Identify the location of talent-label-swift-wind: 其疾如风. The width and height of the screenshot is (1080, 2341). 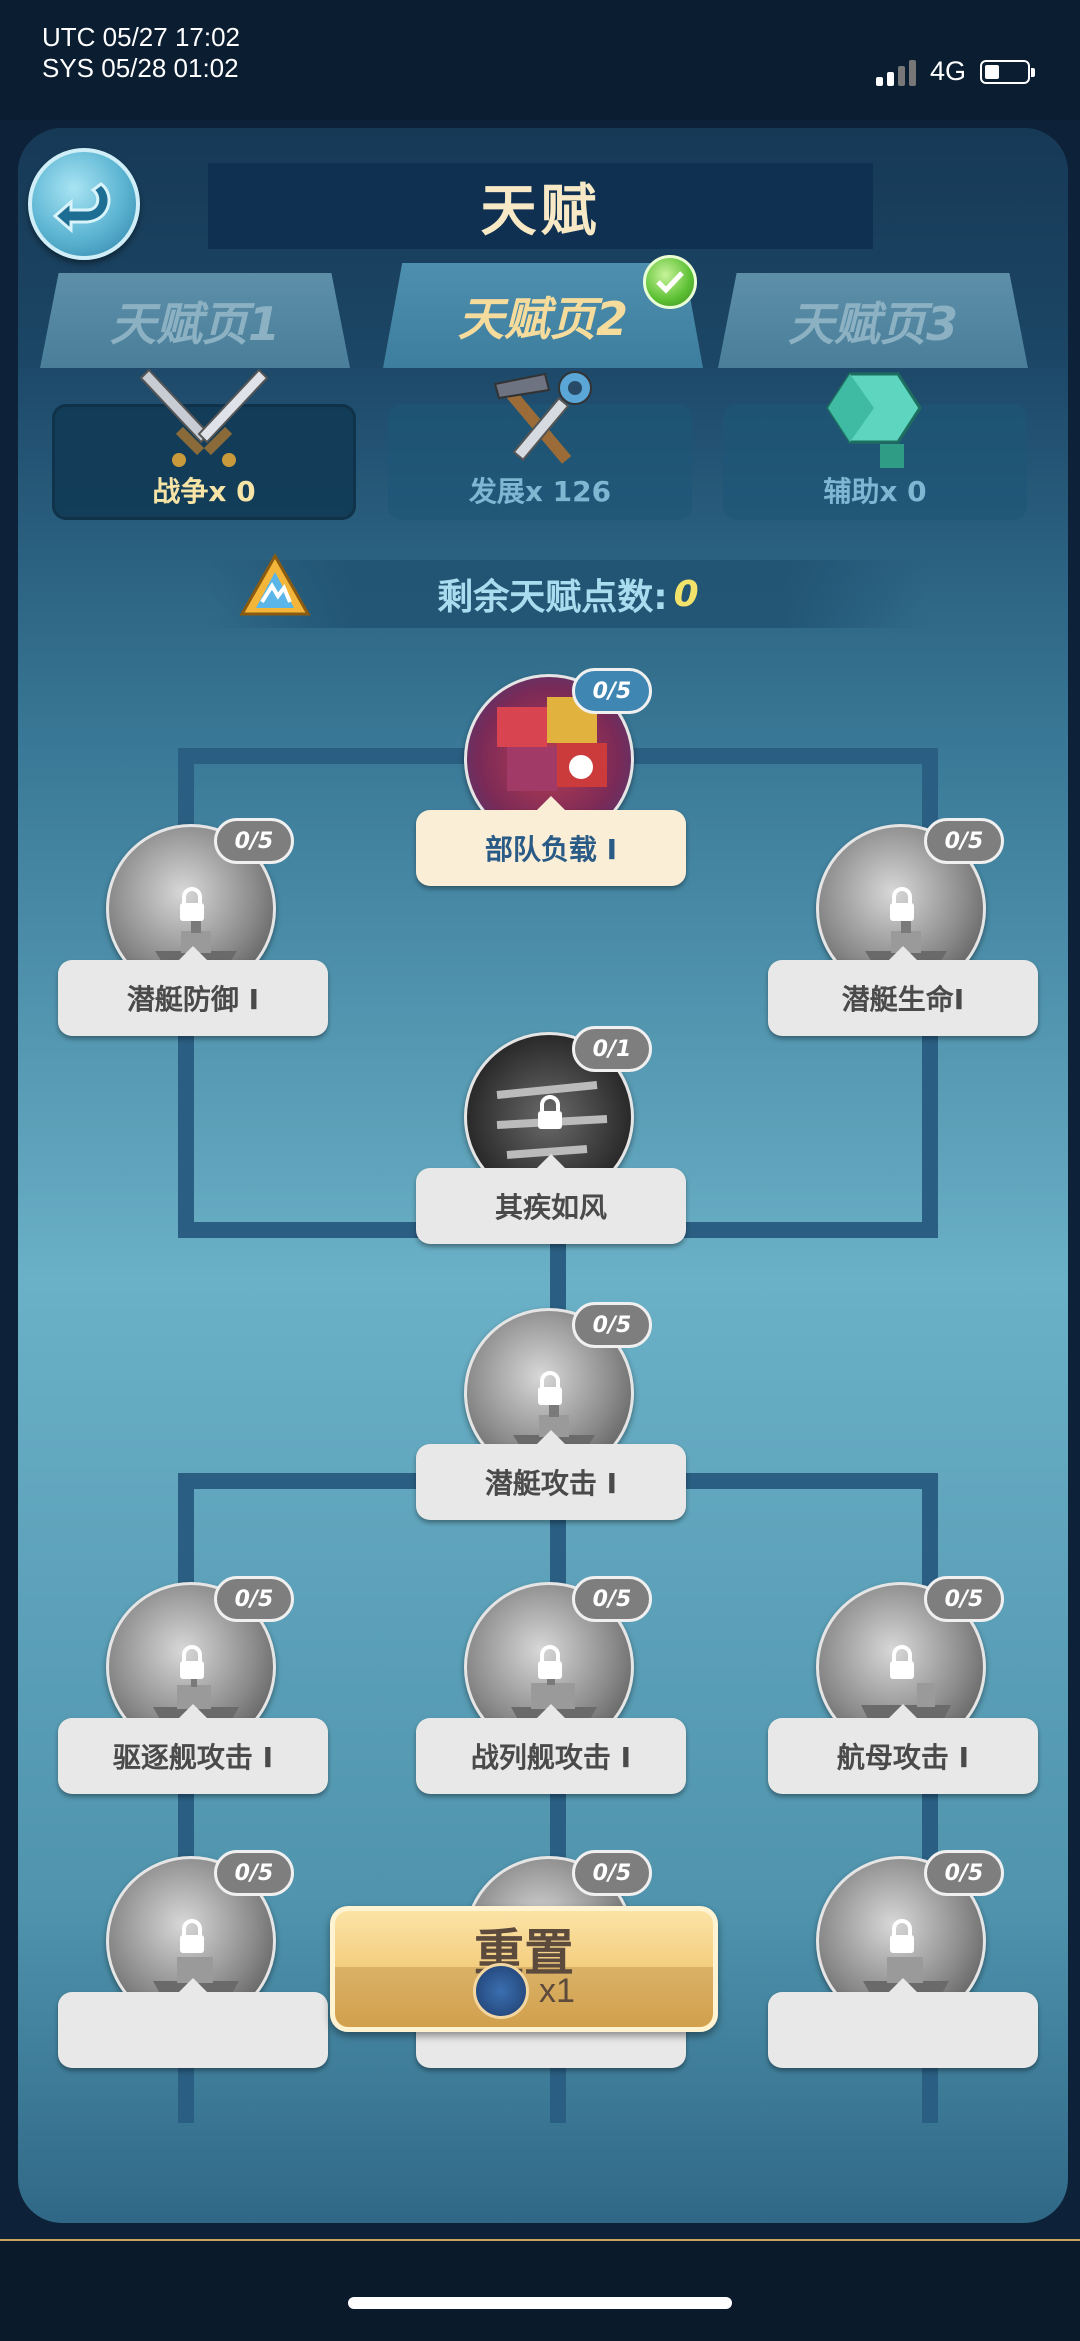
(551, 1199).